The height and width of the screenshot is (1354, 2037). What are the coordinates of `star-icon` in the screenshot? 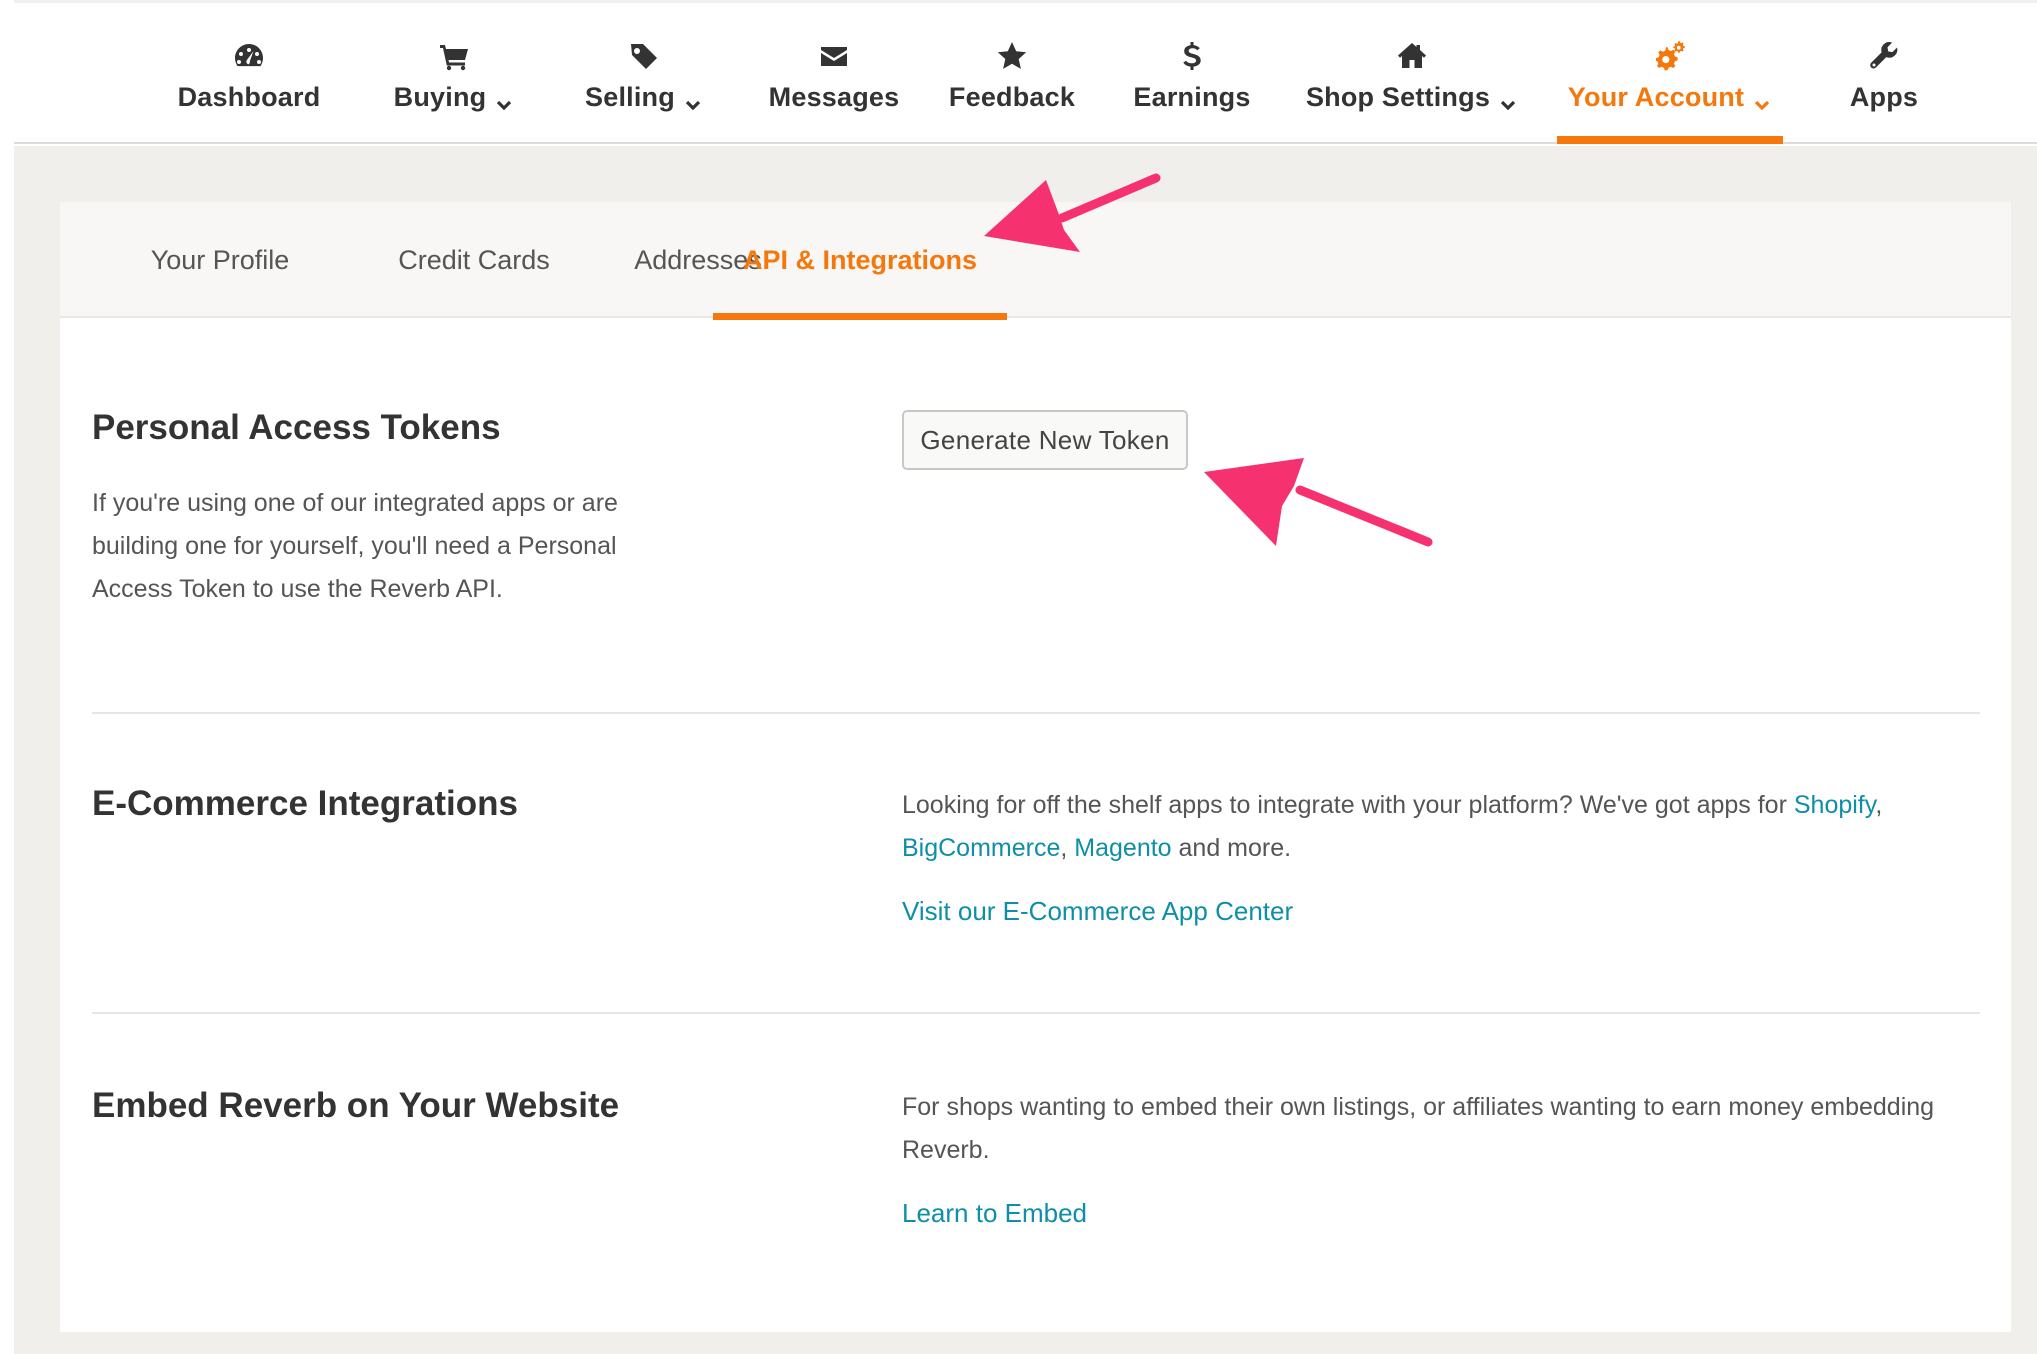 It's located at (1012, 56).